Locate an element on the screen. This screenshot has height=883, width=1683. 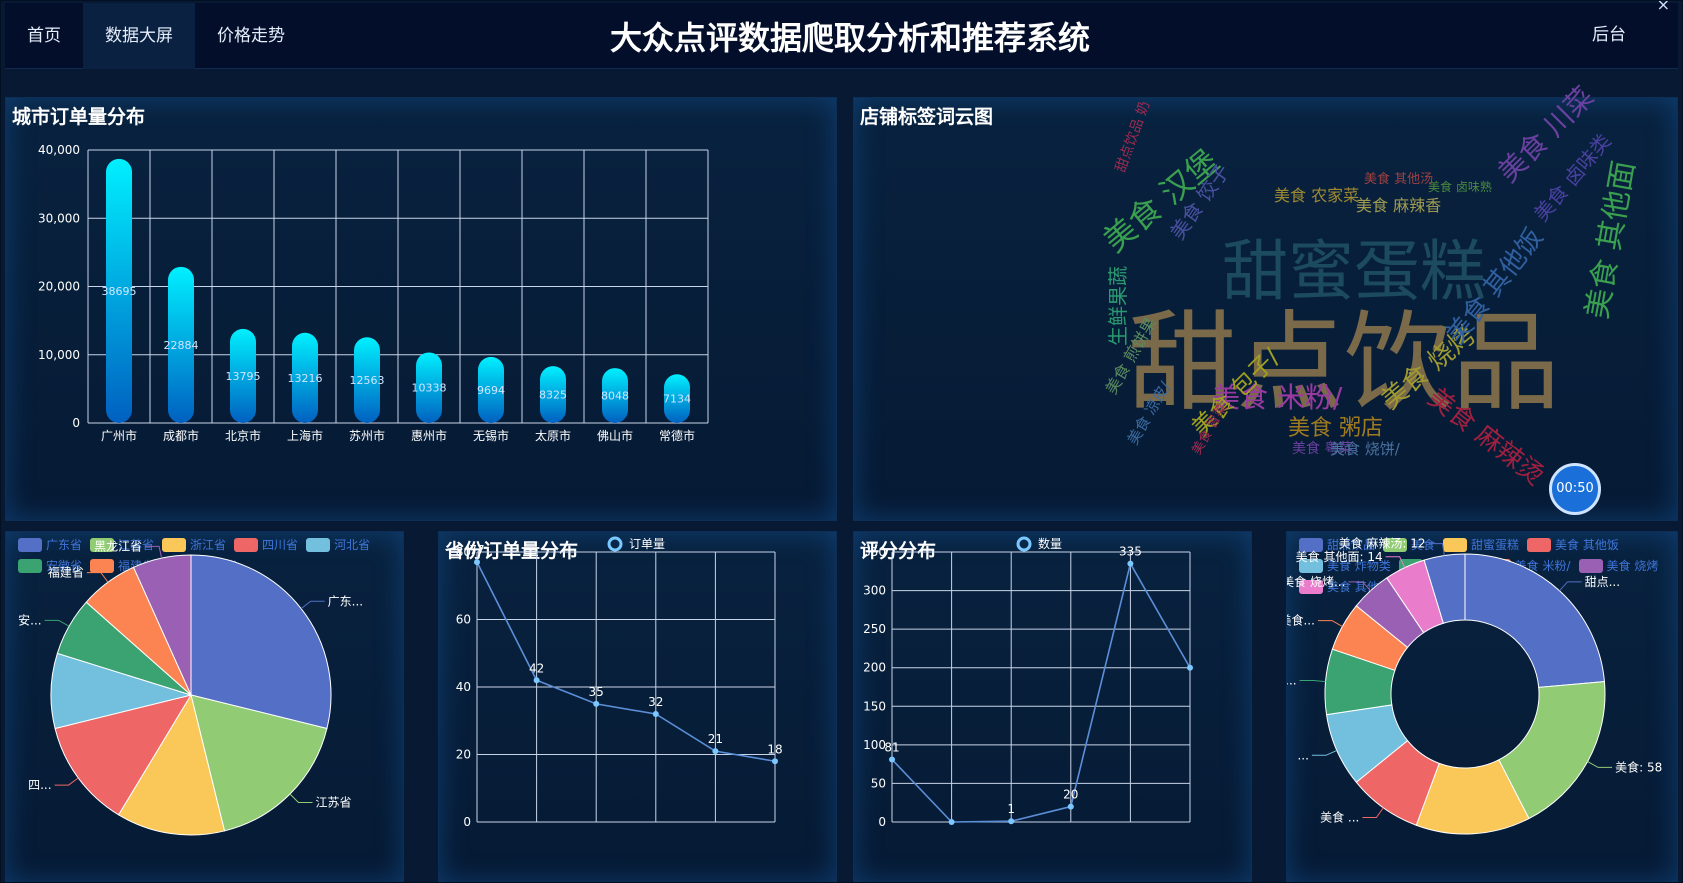
y-tick-label: 10,000 is located at coordinates (59, 355).